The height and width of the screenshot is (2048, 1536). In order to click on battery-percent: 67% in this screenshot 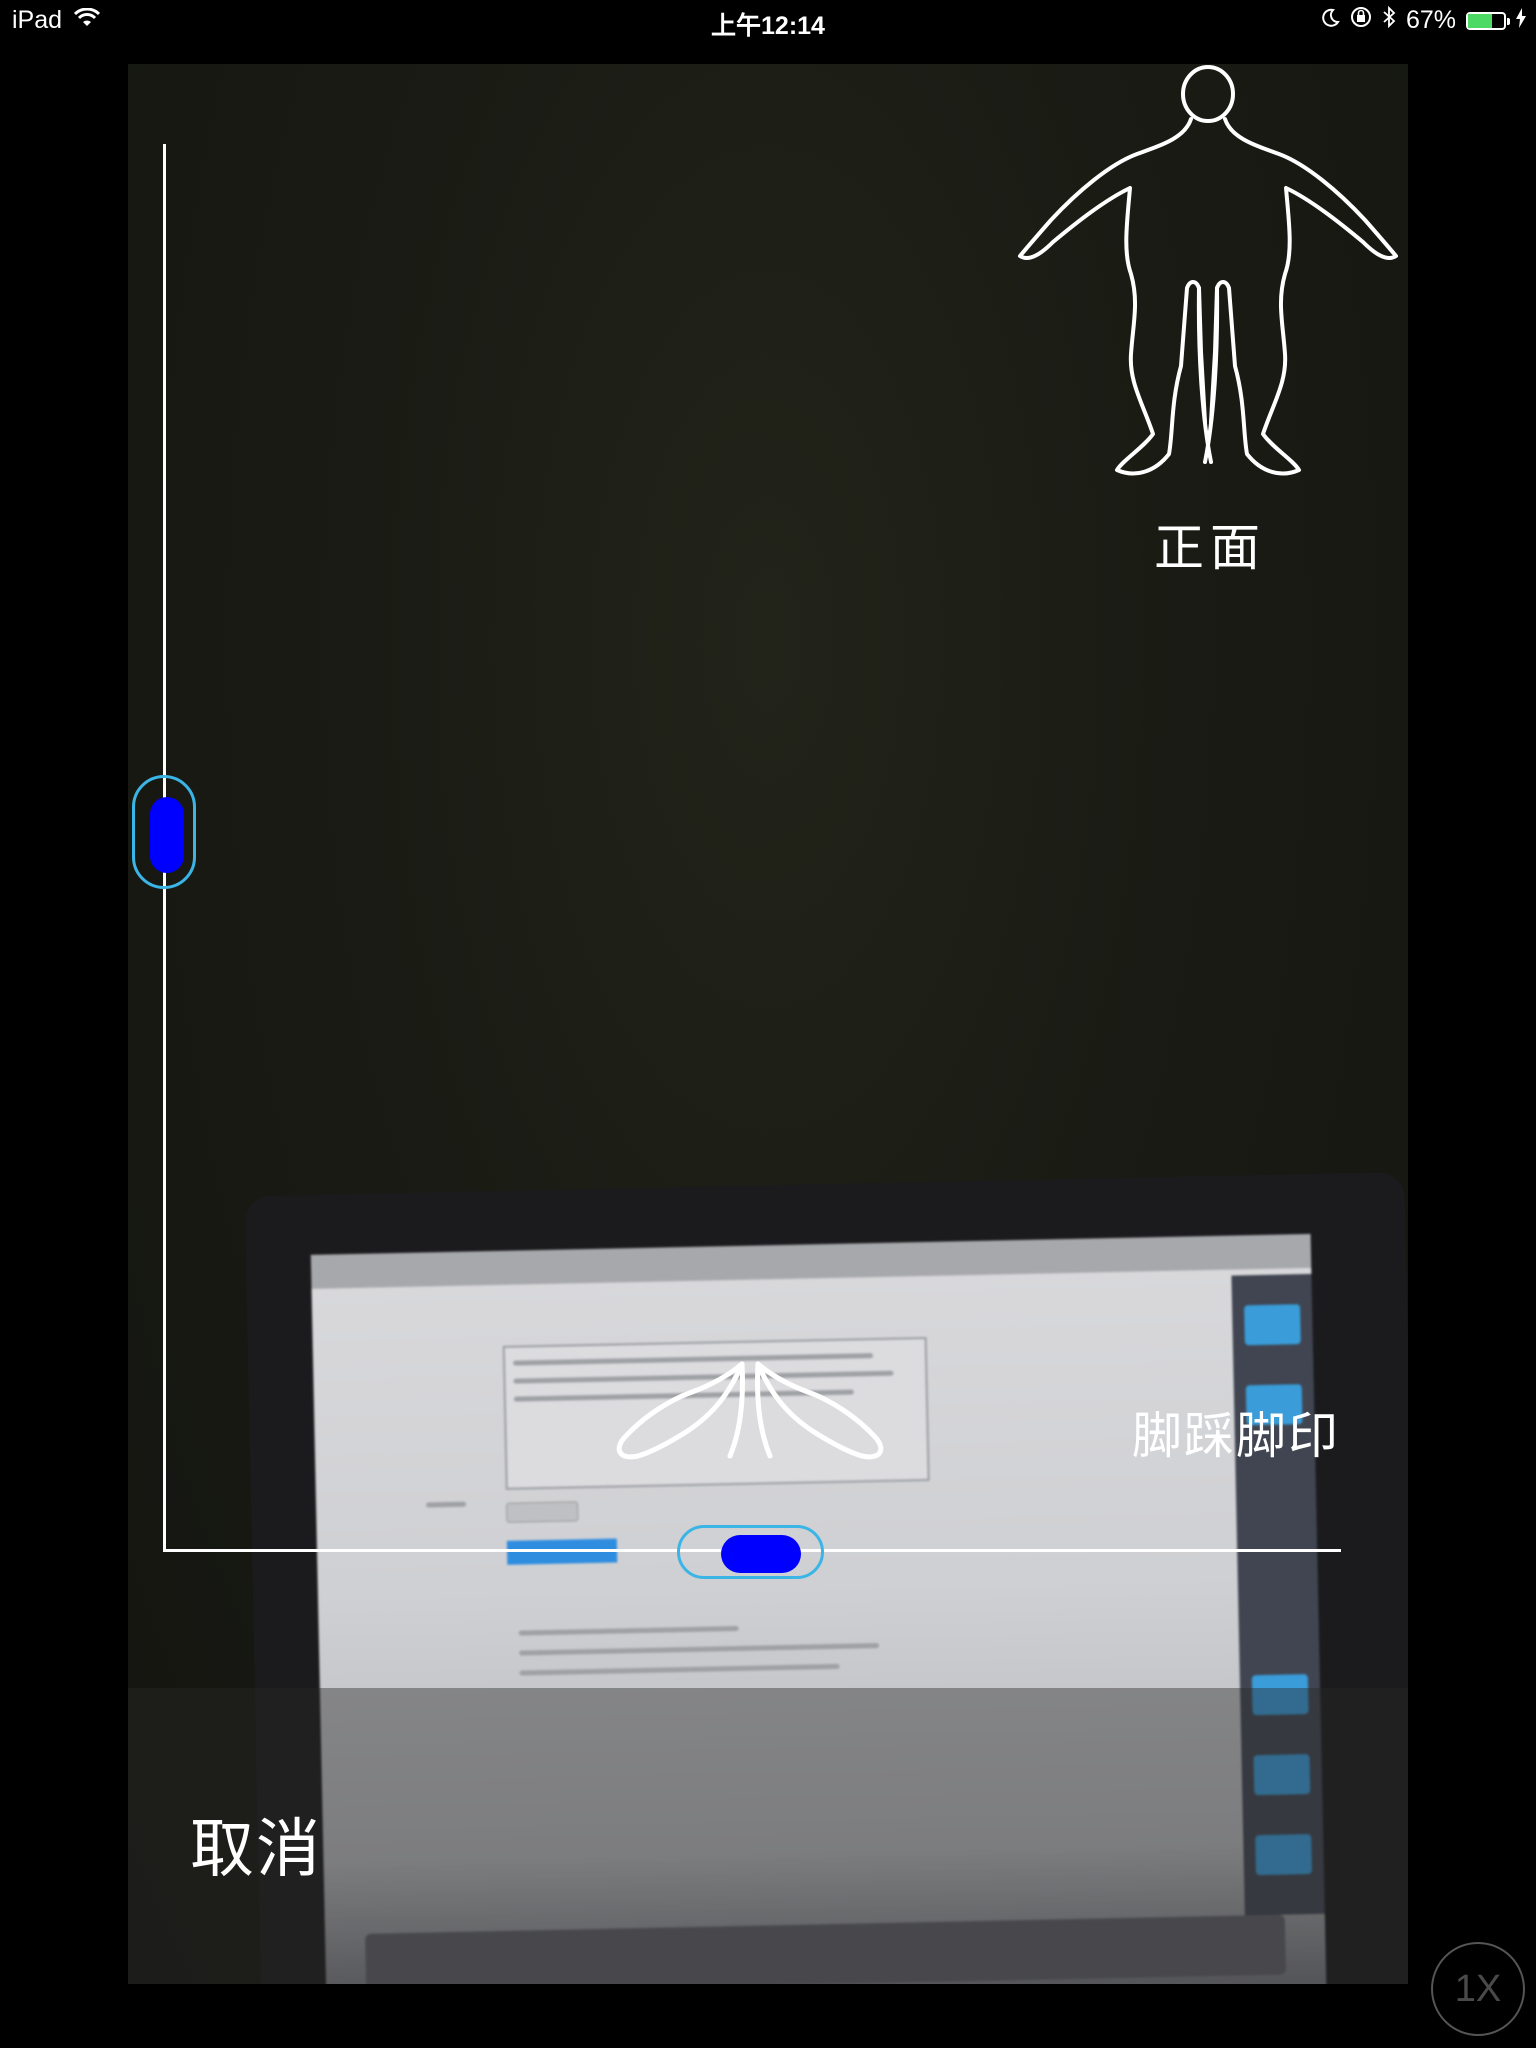, I will do `click(1430, 20)`.